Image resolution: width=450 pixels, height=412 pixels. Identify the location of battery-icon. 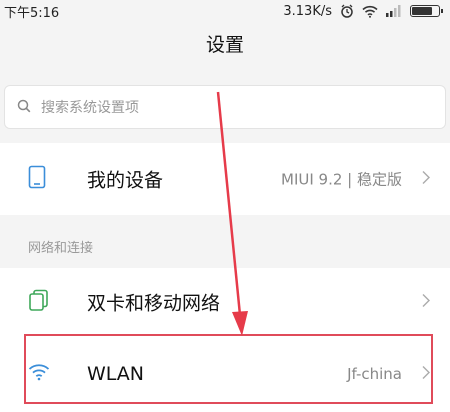
(426, 11).